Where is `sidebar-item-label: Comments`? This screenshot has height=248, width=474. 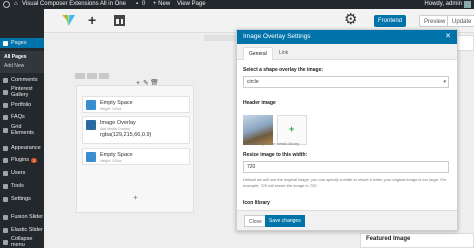
sidebar-item-label: Comments is located at coordinates (24, 80).